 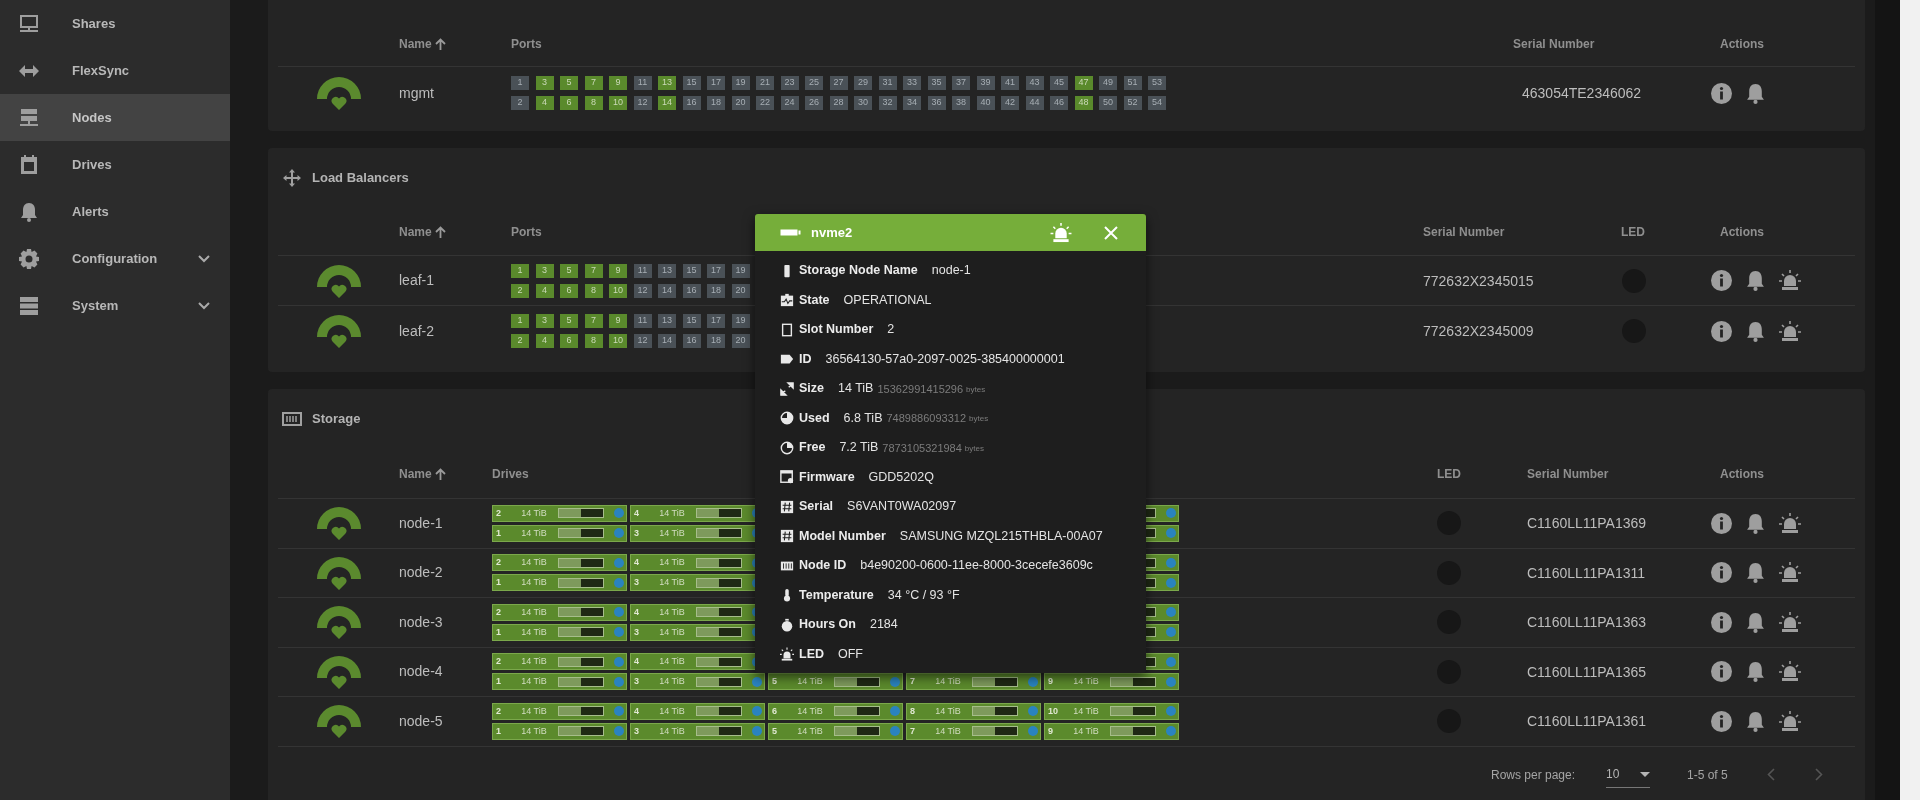 What do you see at coordinates (637, 632) in the screenshot?
I see `drive-number: 3` at bounding box center [637, 632].